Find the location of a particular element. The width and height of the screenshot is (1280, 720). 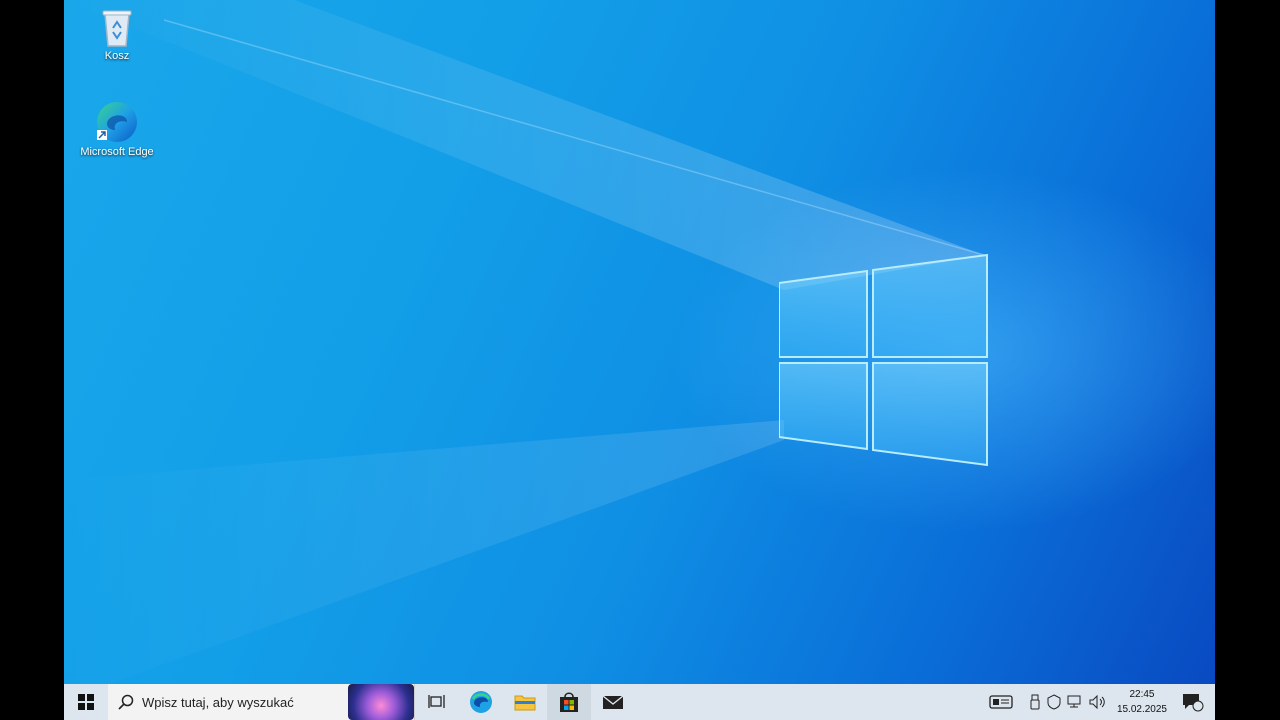

taskbar-mail-button is located at coordinates (613, 702).